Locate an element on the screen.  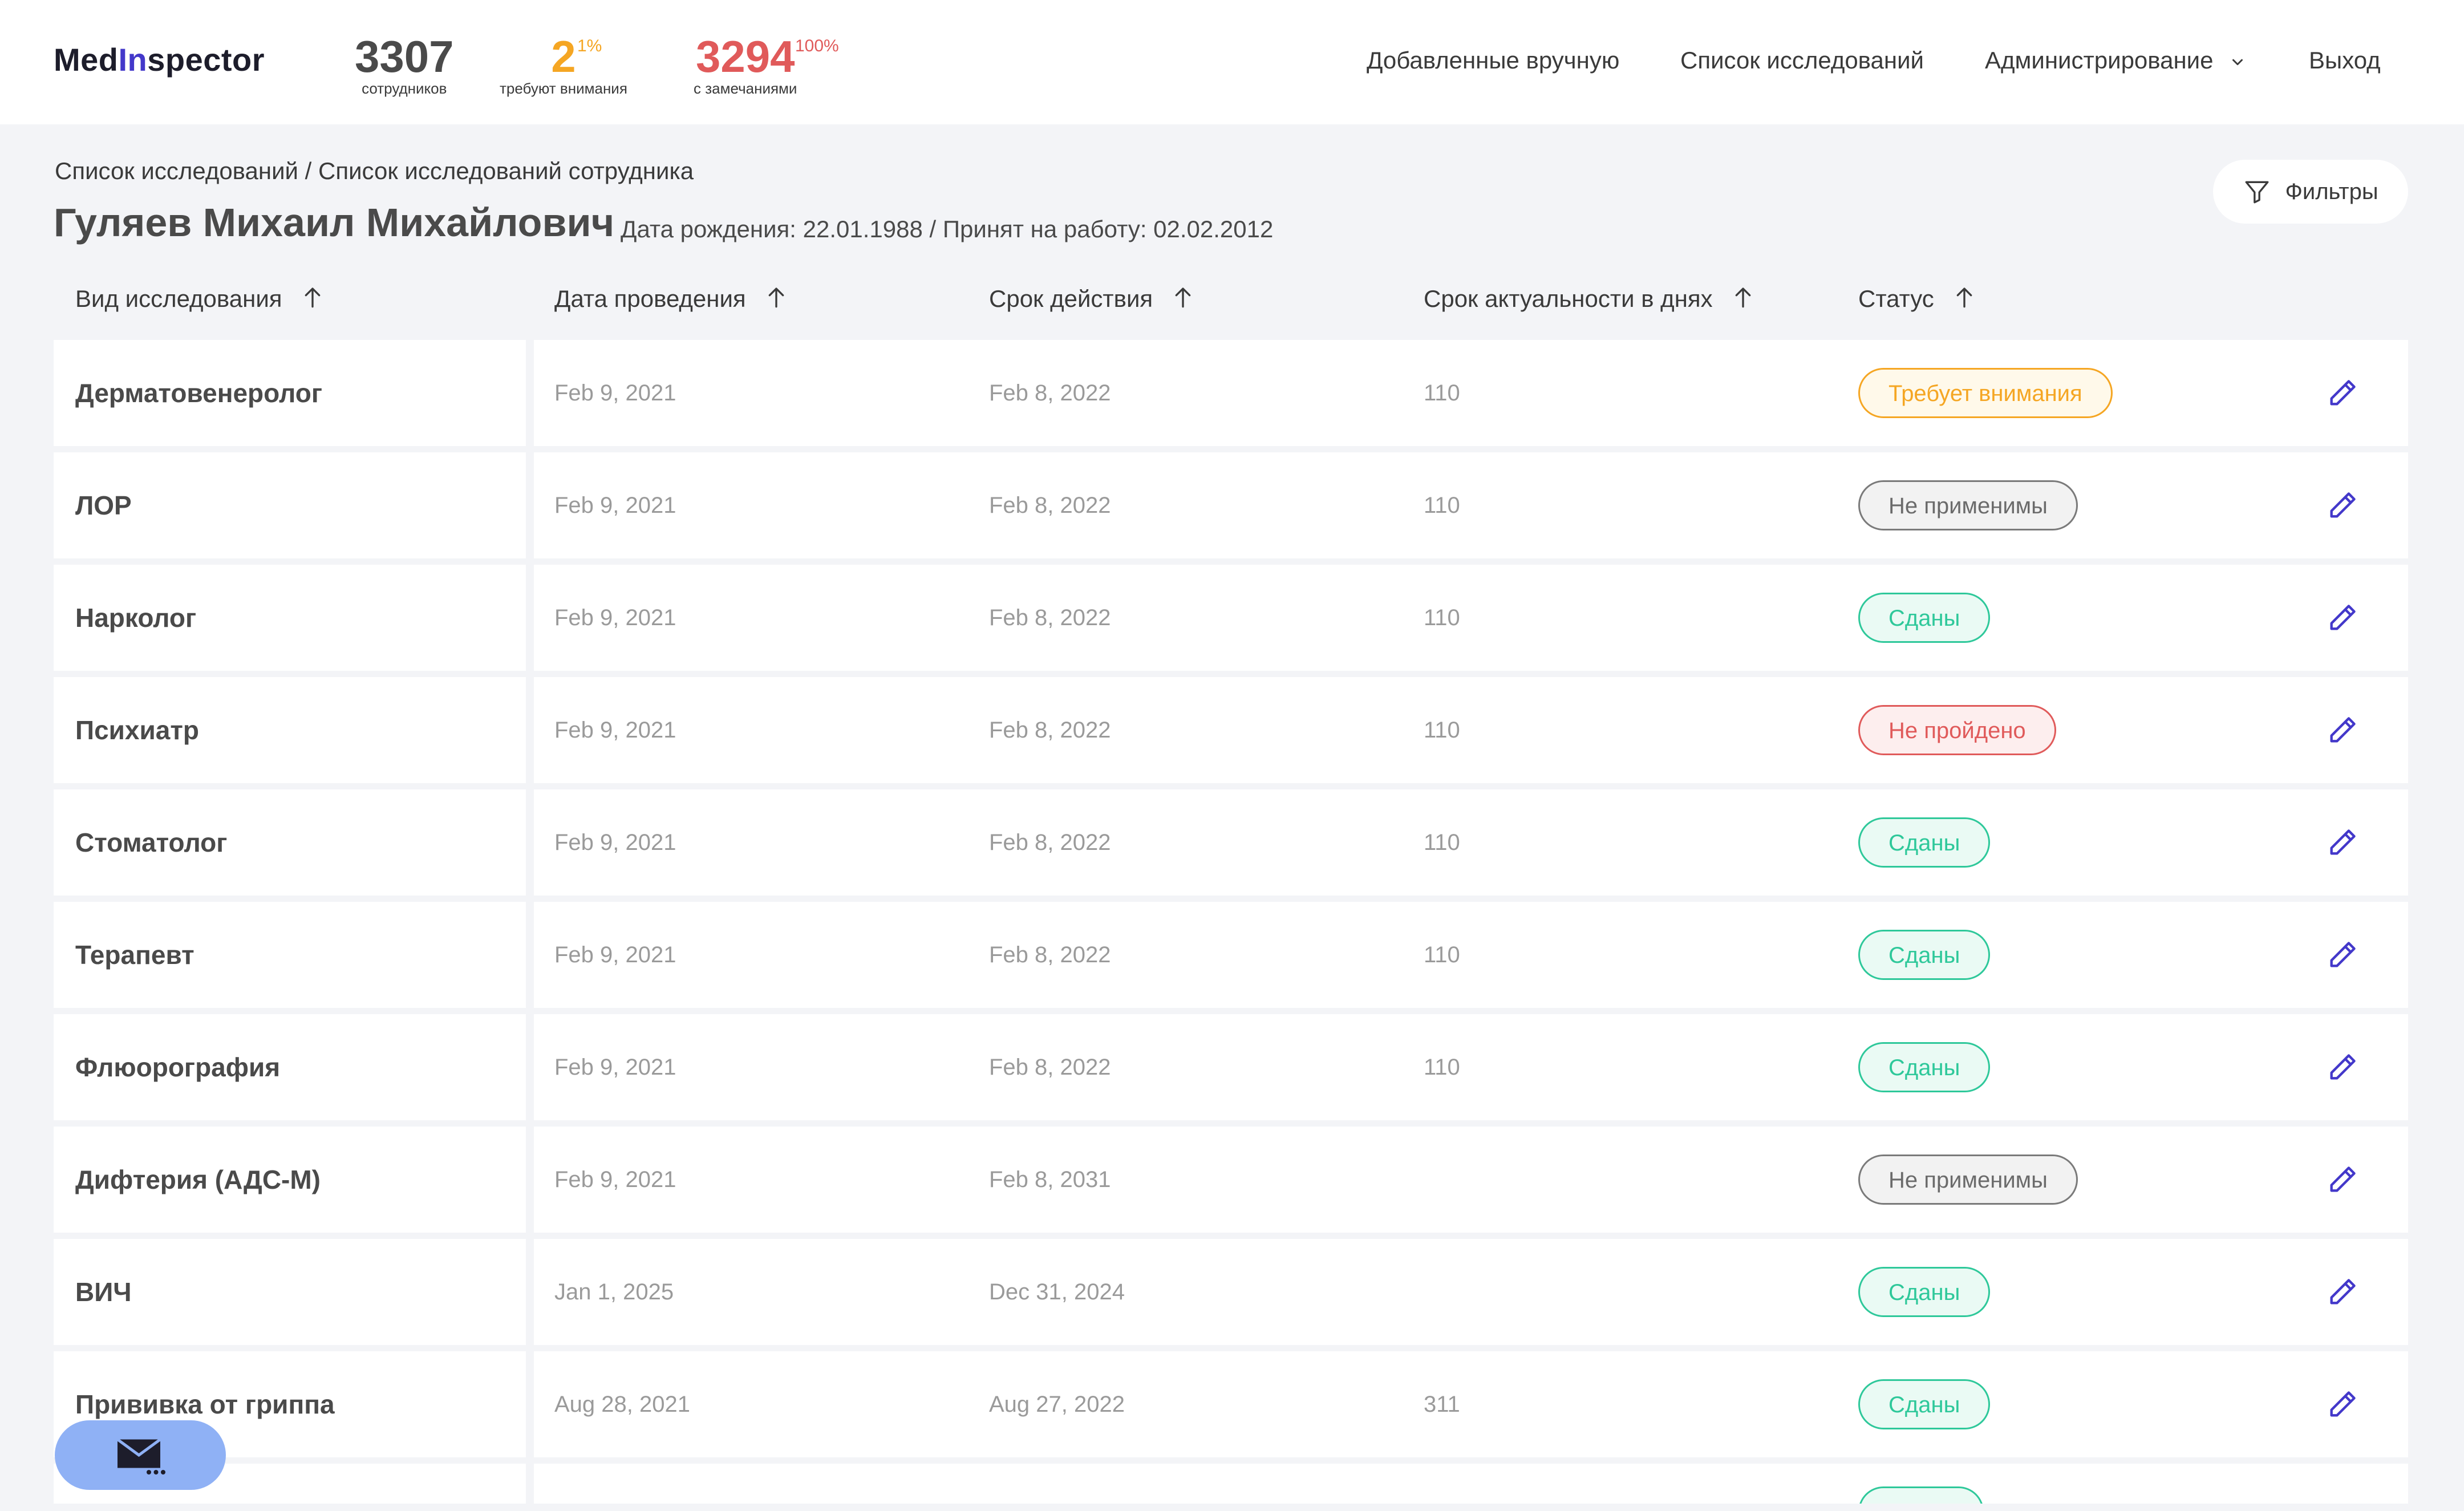
cell-study-type: Нарколог is located at coordinates (136, 618).